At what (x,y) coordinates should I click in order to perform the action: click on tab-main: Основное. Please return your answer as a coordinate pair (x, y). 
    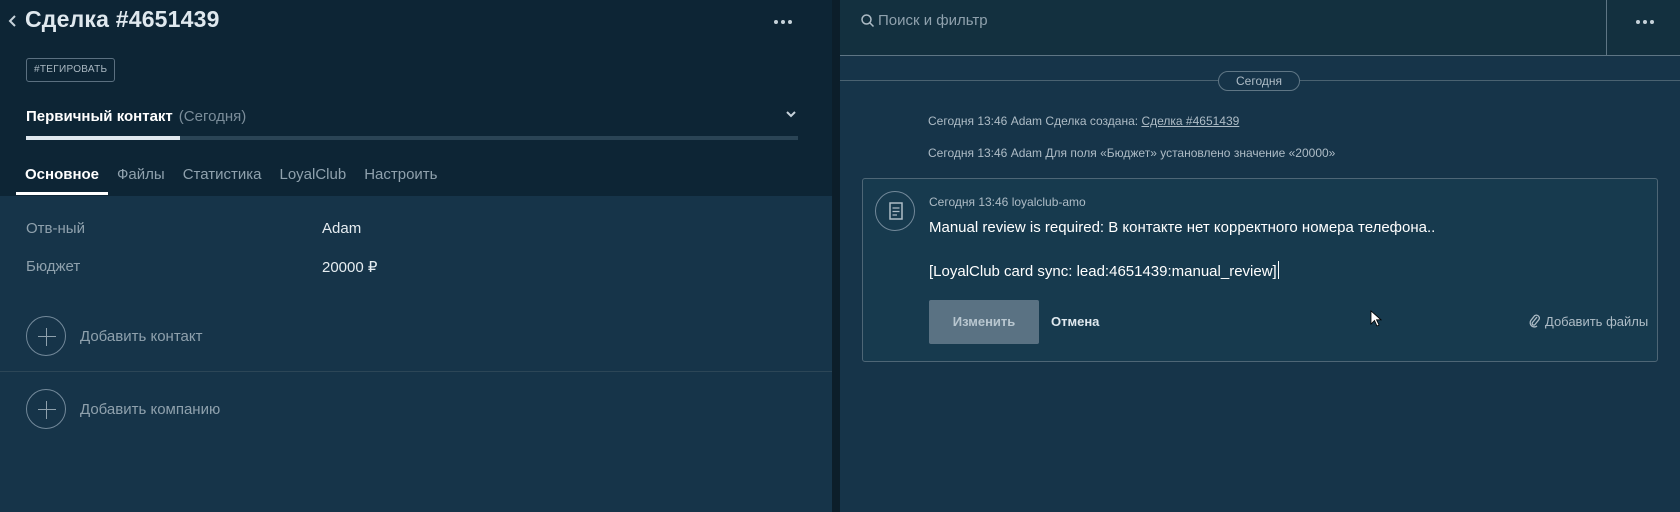
    Looking at the image, I should click on (62, 179).